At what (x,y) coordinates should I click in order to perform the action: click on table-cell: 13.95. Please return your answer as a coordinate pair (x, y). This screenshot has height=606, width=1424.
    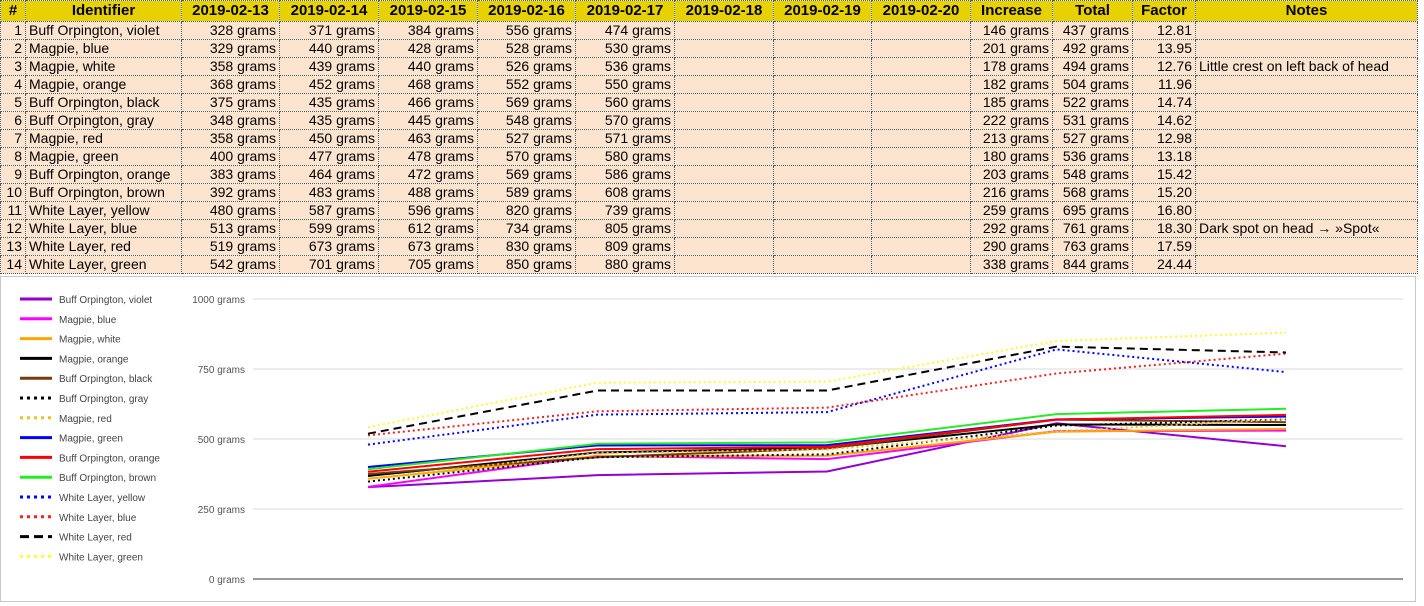
    Looking at the image, I should click on (1164, 48).